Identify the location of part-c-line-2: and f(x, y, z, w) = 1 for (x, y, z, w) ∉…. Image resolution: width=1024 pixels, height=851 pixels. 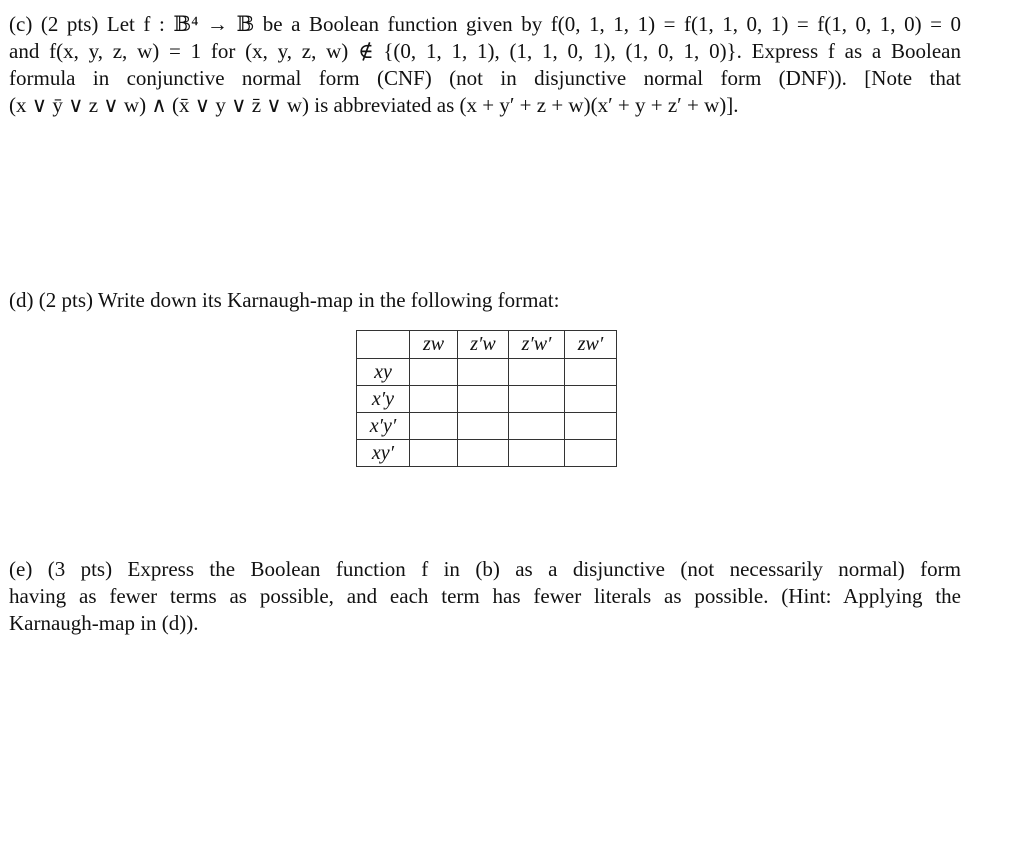
(485, 51).